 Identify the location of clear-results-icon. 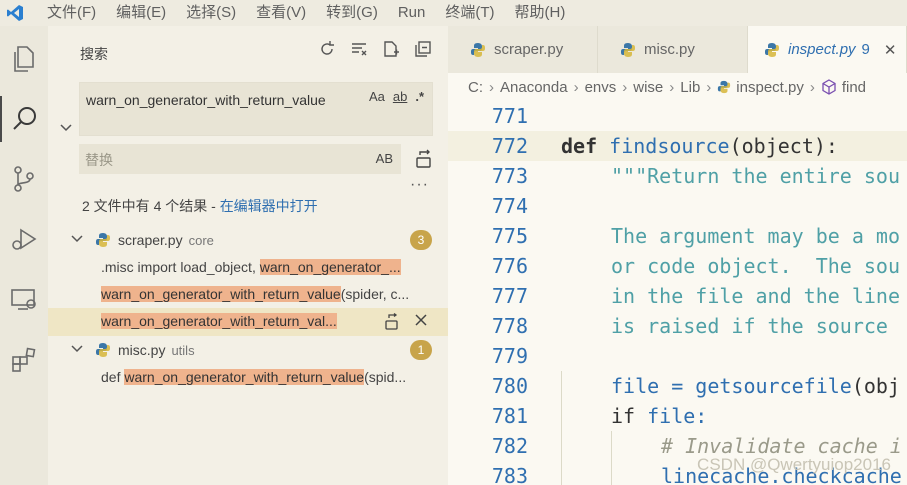
(359, 49).